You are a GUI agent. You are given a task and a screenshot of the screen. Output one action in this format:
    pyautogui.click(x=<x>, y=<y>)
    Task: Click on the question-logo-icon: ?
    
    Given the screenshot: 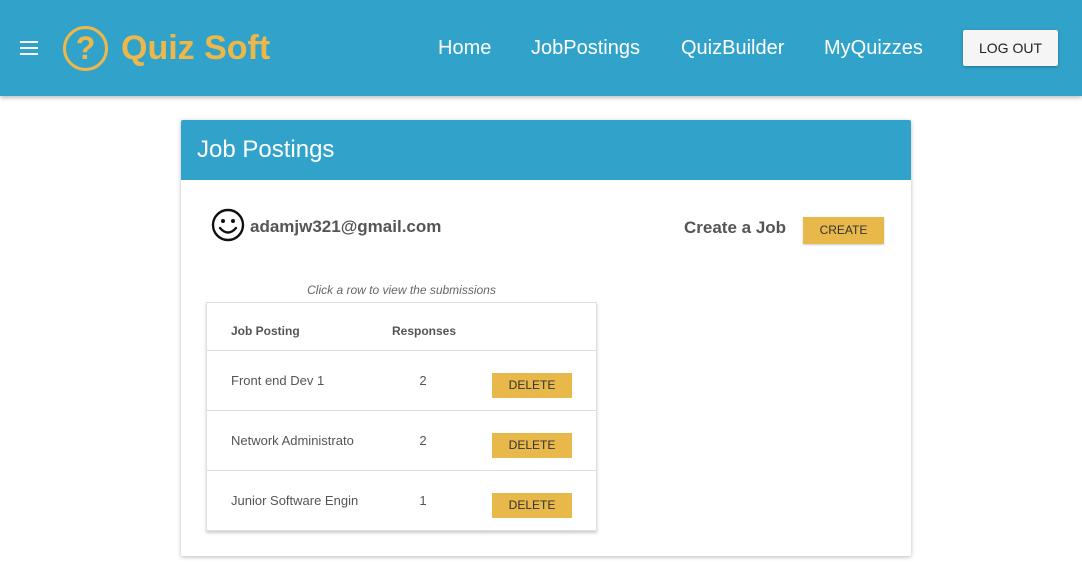 What is the action you would take?
    pyautogui.click(x=85, y=48)
    